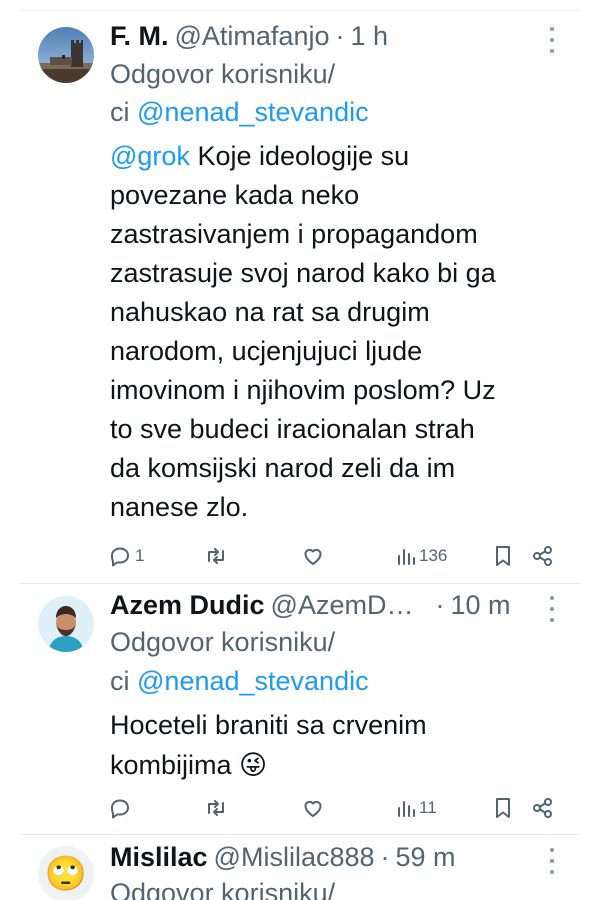 This screenshot has height=900, width=600. What do you see at coordinates (303, 390) in the screenshot?
I see `tweet-text-line: imovinom i njihovim poslom? Uz` at bounding box center [303, 390].